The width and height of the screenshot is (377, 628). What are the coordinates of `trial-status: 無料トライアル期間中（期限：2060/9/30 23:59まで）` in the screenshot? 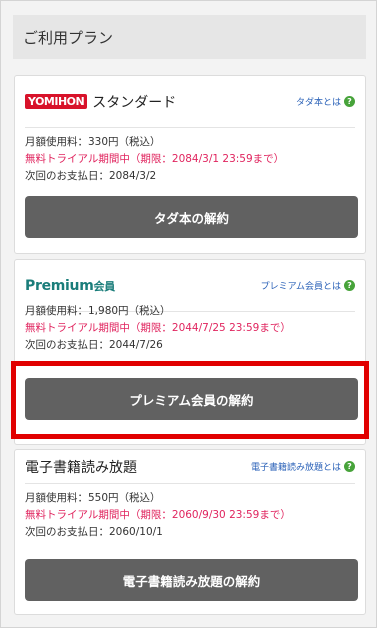 It's located at (158, 515).